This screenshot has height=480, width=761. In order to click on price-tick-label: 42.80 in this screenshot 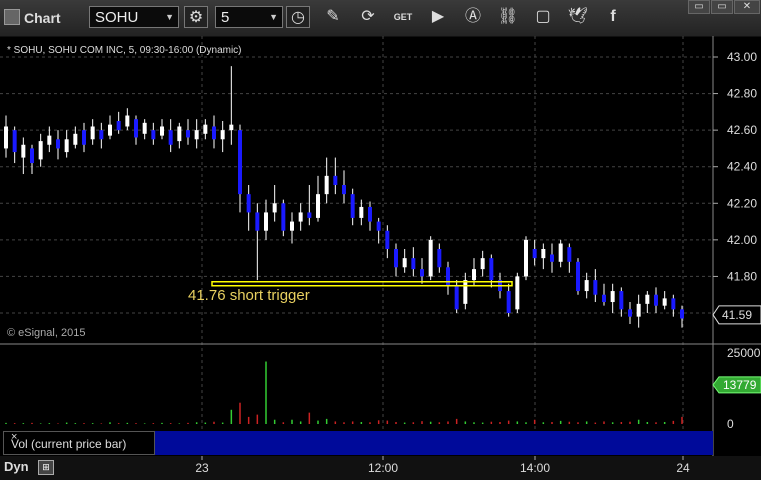, I will do `click(742, 94)`.